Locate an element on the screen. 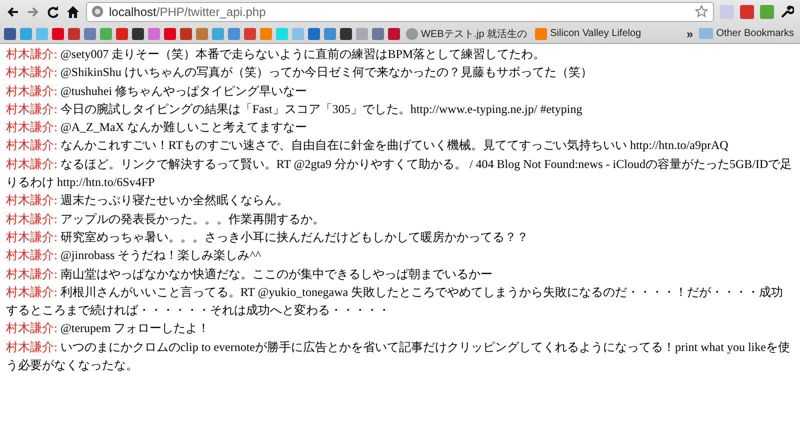 This screenshot has height=435, width=800. bookmark-link: Silicon Valley Lifelog is located at coordinates (588, 34).